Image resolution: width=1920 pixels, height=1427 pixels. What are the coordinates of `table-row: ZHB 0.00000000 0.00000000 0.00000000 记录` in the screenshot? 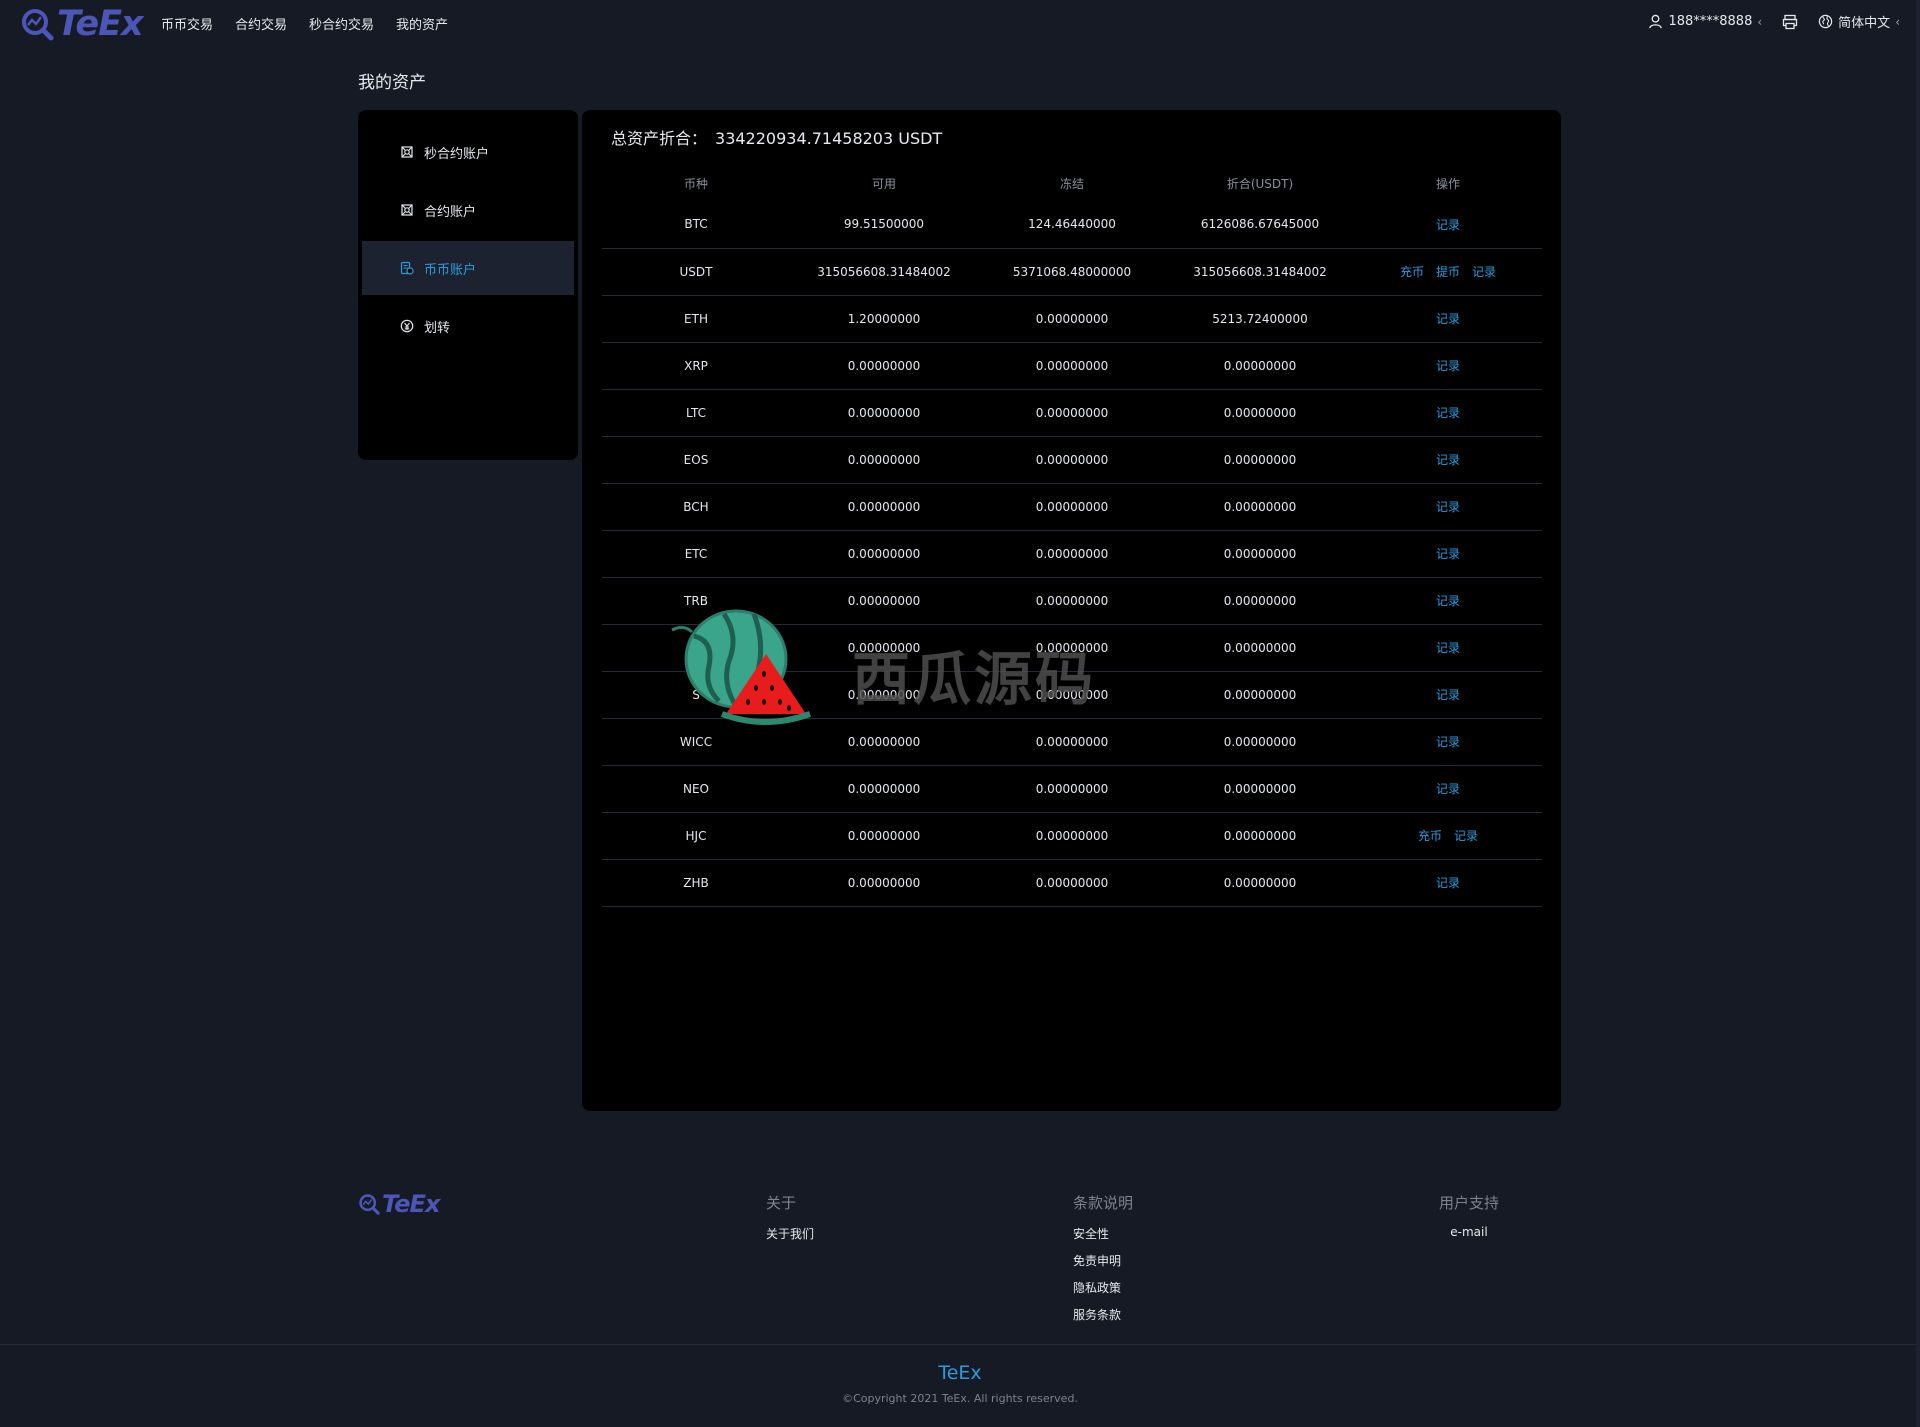 It's located at (1072, 883).